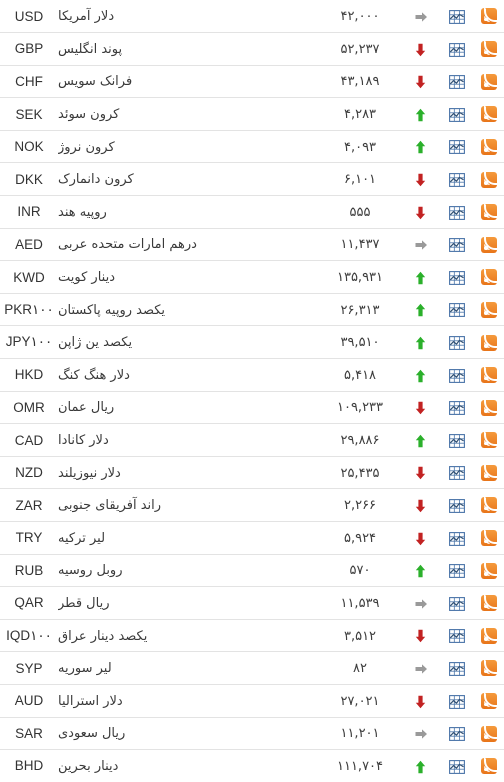  Describe the element at coordinates (187, 81) in the screenshot. I see `currency-name-cell: فرانک سویس` at that location.